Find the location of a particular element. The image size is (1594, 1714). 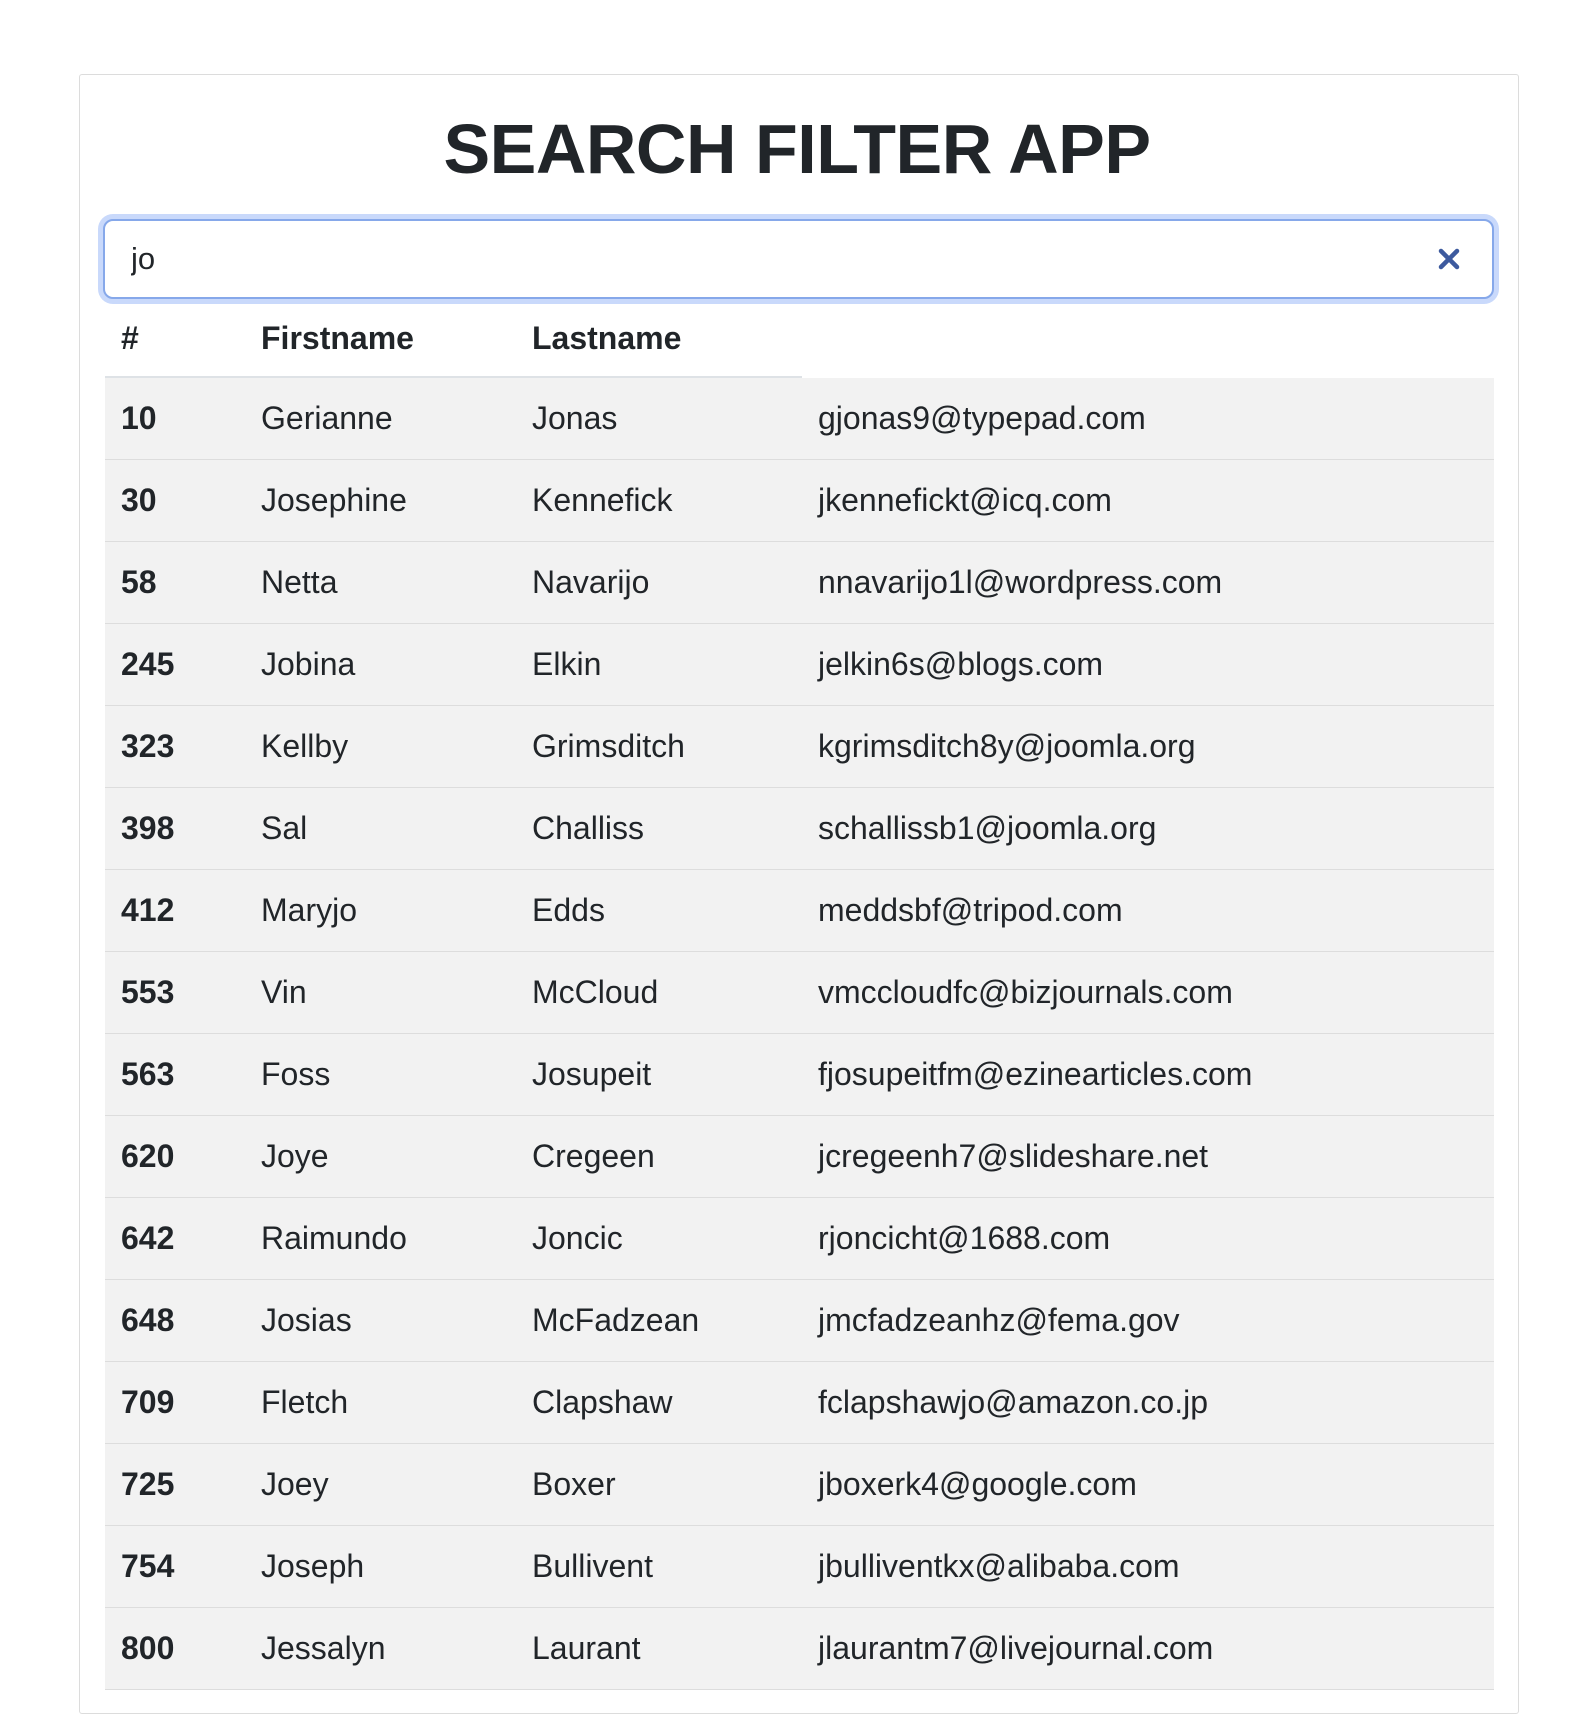

cell-lastname: Bullivent is located at coordinates (592, 1566).